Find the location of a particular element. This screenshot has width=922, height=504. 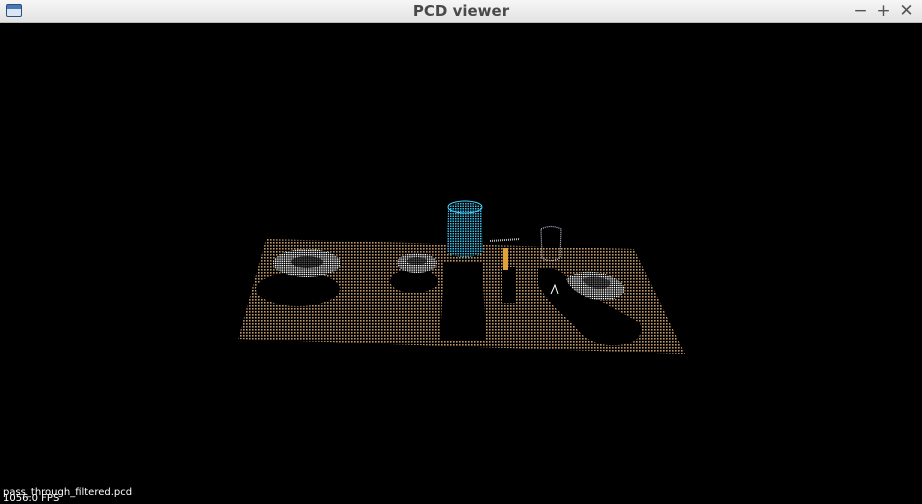

cup-shadow is located at coordinates (463, 302).